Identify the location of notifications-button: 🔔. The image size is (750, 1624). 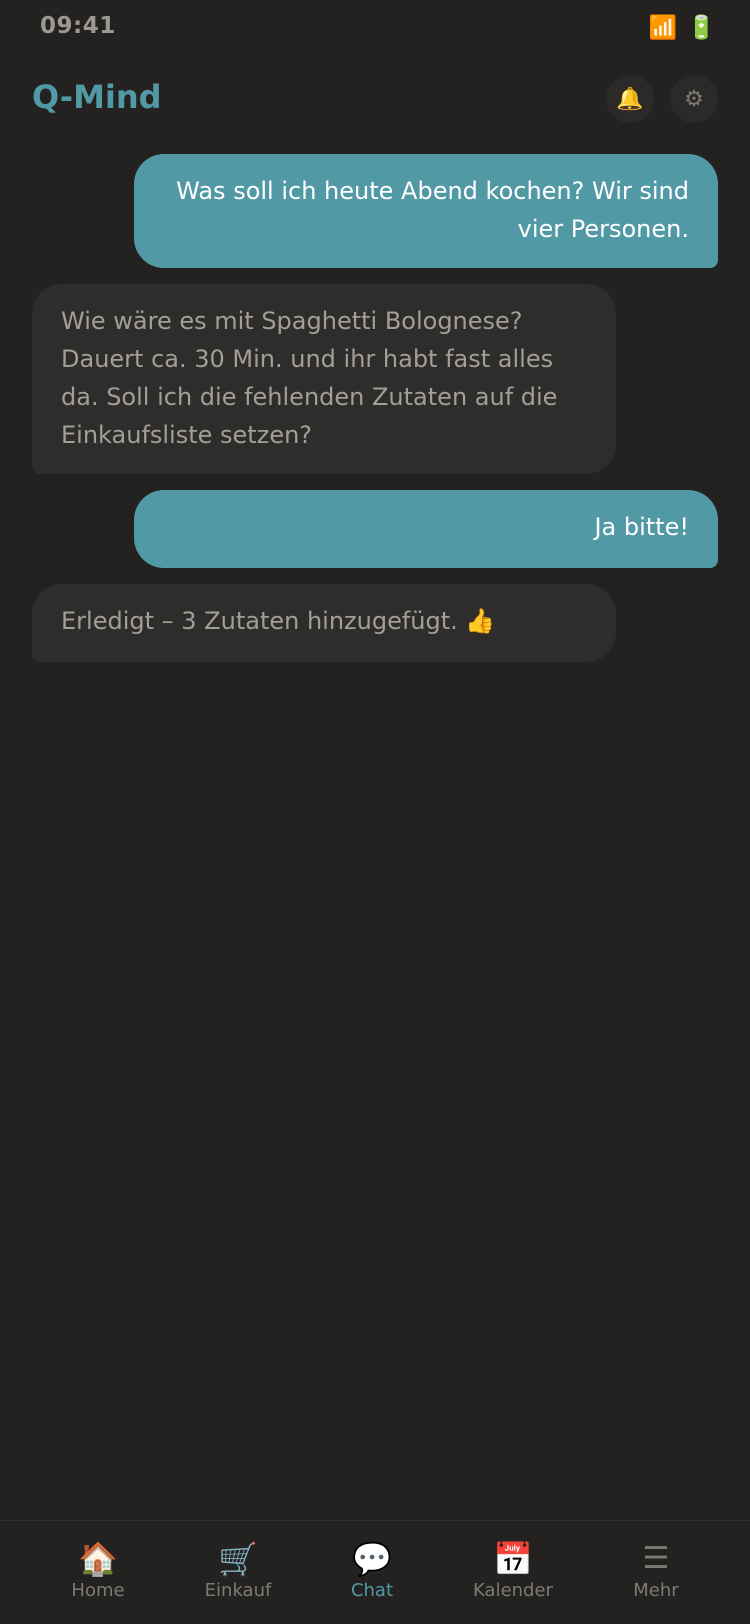
(630, 99).